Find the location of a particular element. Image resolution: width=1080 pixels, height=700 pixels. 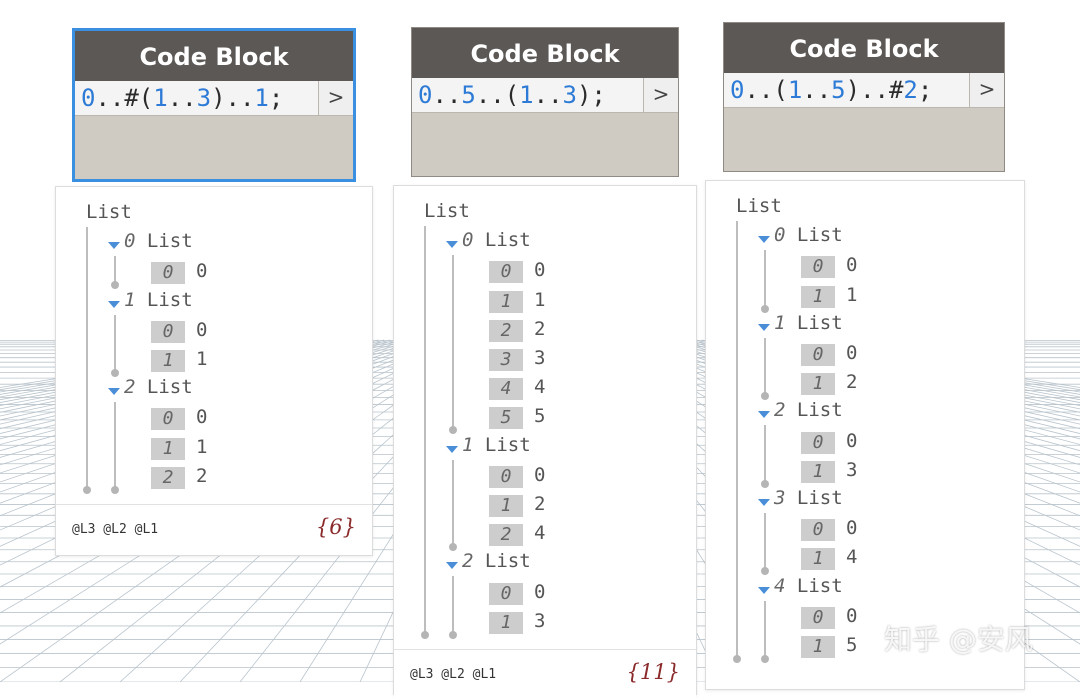

code-block-node-2: Code Block 0..5..(1..3); > is located at coordinates (545, 102).